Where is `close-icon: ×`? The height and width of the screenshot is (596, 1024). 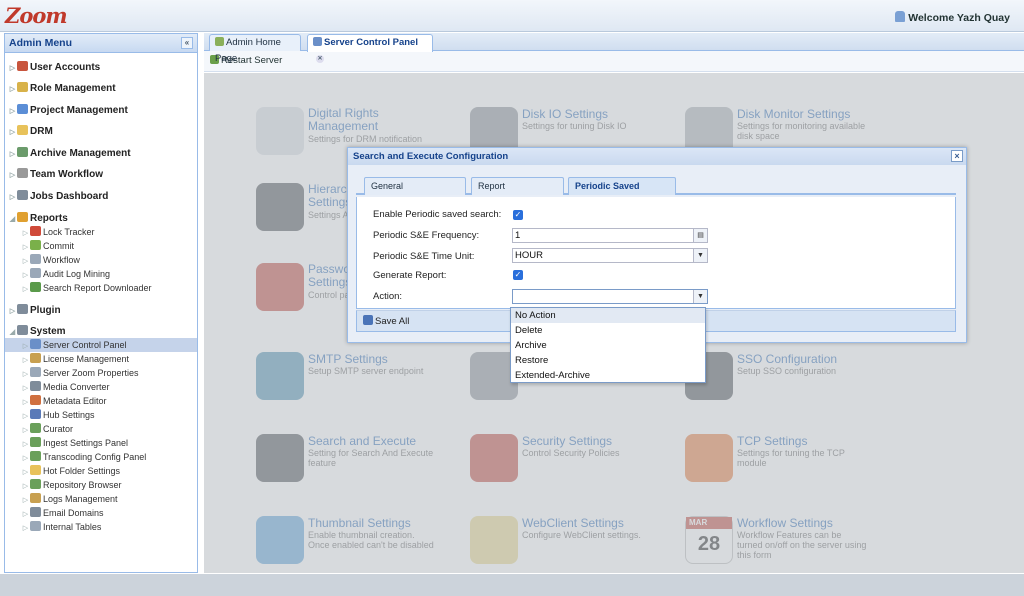 close-icon: × is located at coordinates (957, 156).